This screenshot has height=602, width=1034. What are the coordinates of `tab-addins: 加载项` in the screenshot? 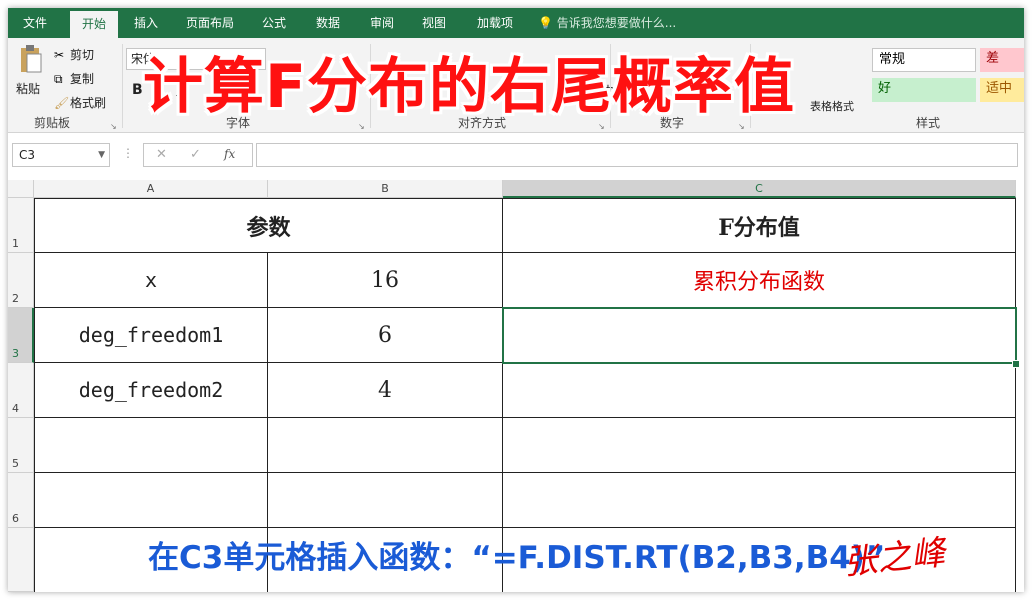 It's located at (495, 23).